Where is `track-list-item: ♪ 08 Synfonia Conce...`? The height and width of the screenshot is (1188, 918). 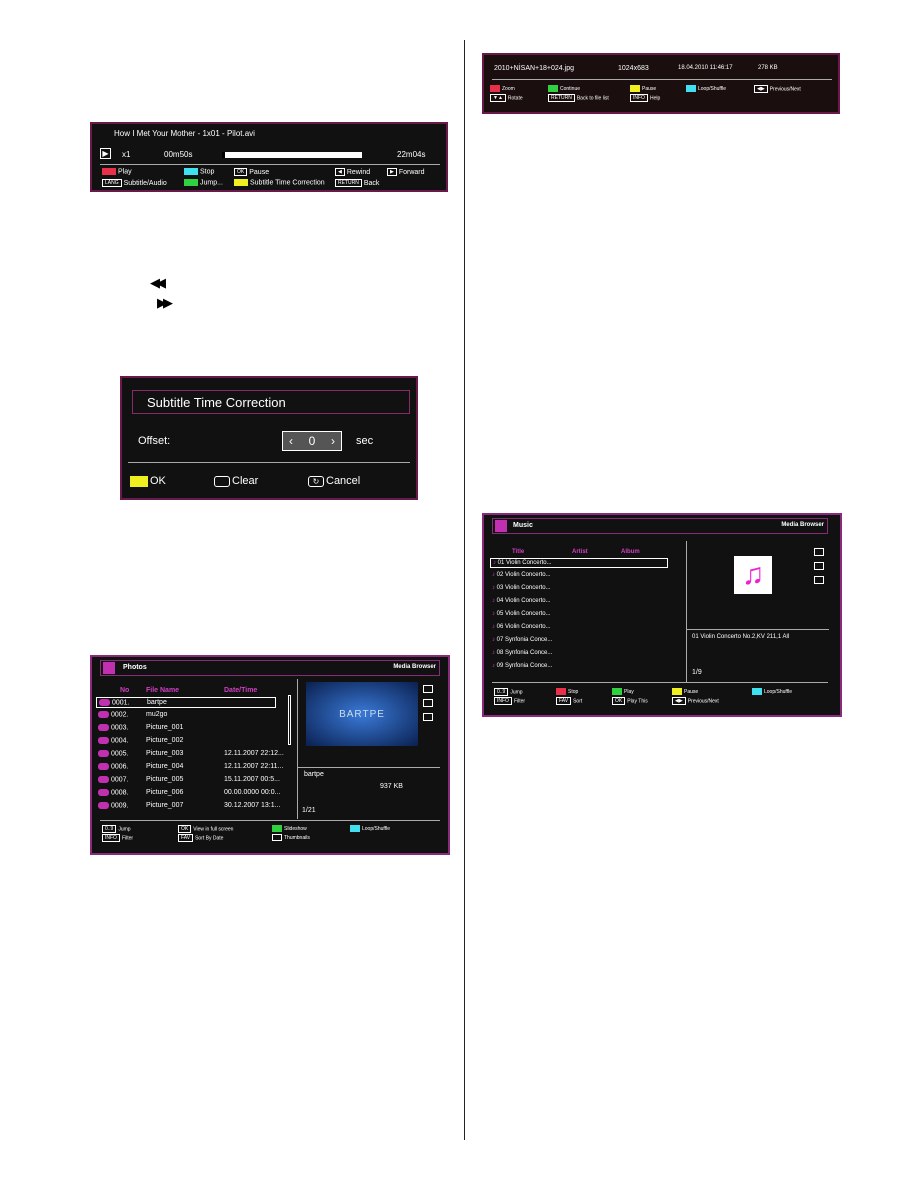 track-list-item: ♪ 08 Synfonia Conce... is located at coordinates (579, 653).